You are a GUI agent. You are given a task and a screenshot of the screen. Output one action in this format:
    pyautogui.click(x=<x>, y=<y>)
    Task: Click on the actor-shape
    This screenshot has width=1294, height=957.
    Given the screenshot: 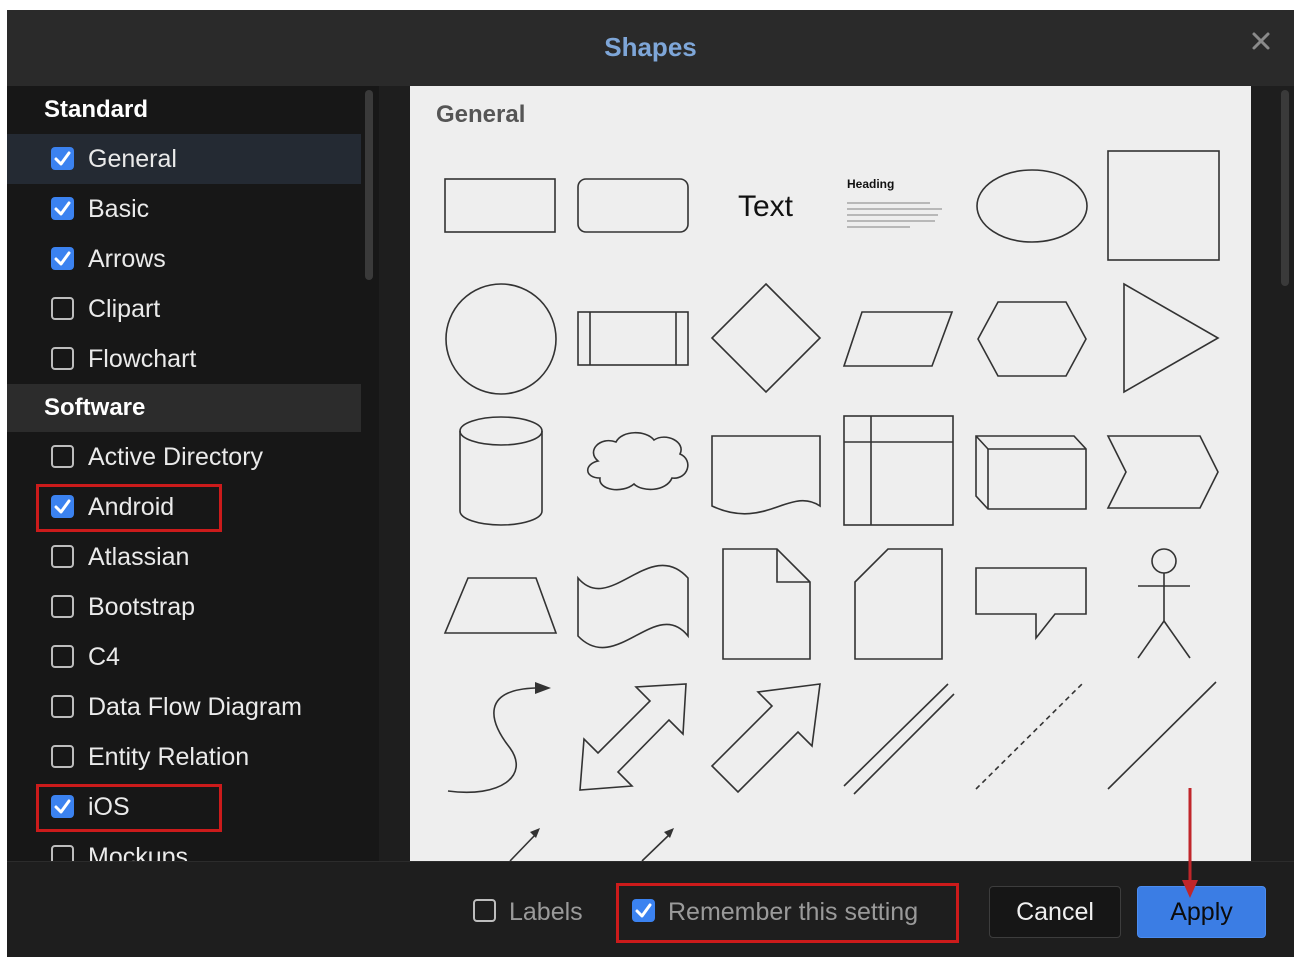 What is the action you would take?
    pyautogui.click(x=1164, y=603)
    